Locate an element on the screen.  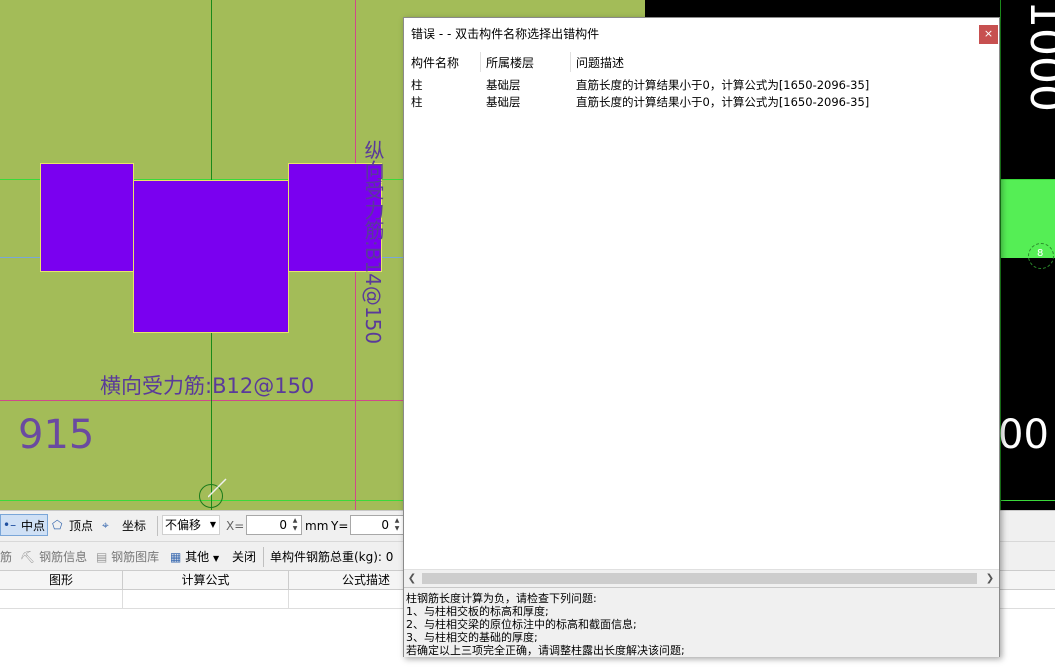
rebar-library-button: ▤ 钢筋图库 is located at coordinates (127, 557).